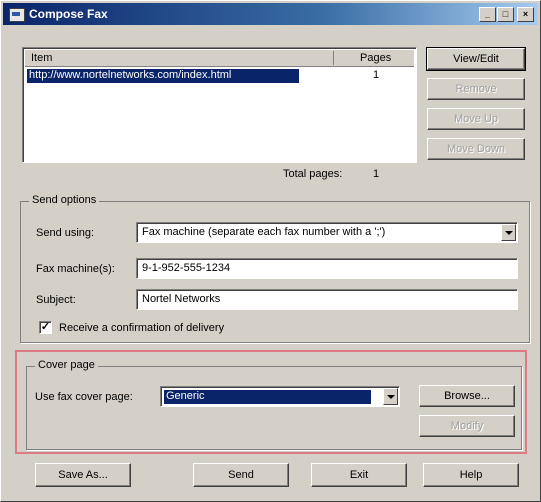 The height and width of the screenshot is (502, 541). Describe the element at coordinates (141, 328) in the screenshot. I see `confirmation-label: Receive a confirmation of delivery` at that location.